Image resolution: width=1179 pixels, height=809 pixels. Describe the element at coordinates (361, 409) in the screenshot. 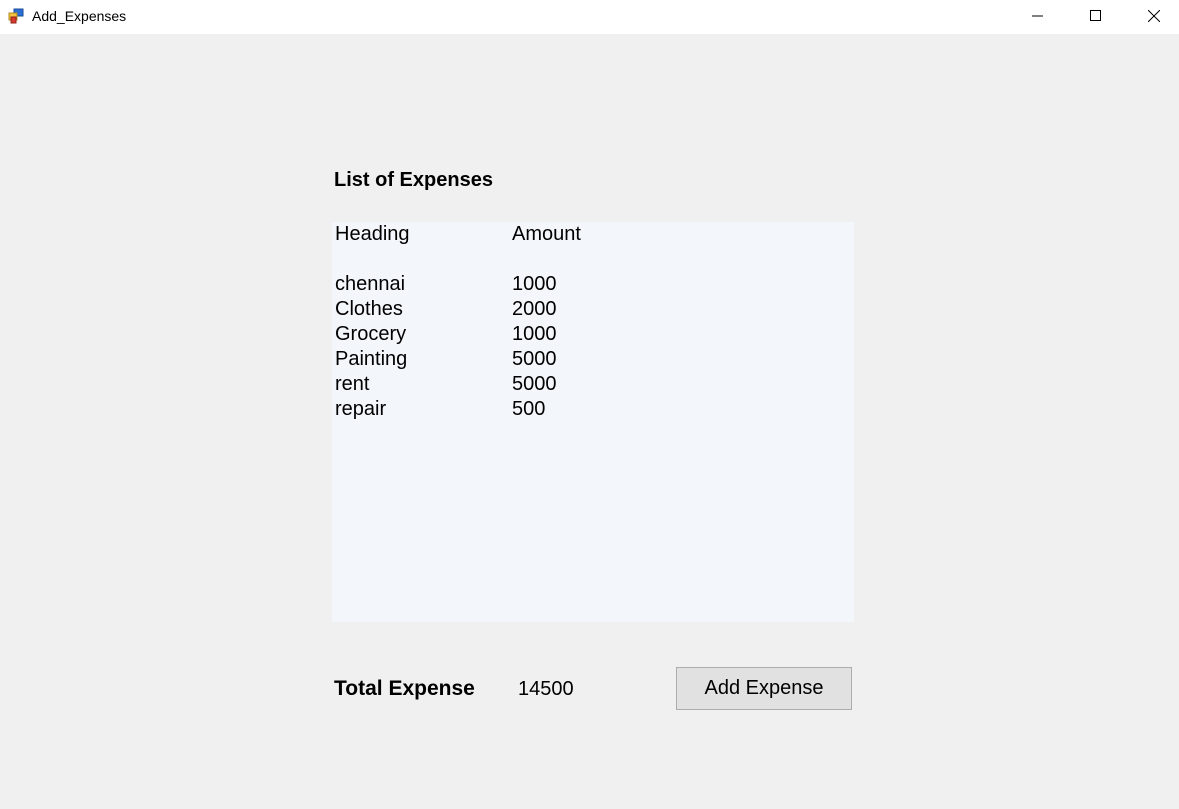

I see `expense-heading: repair` at that location.